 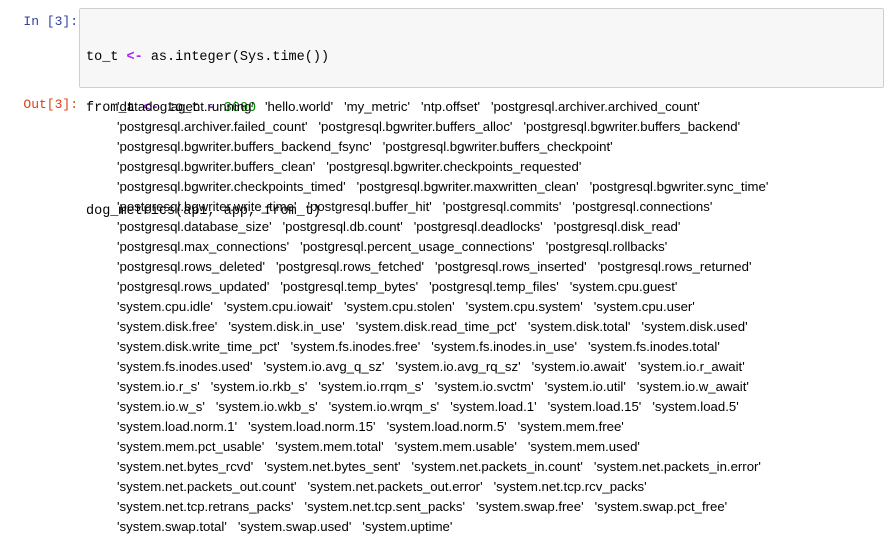 I want to click on output-prompt: Out[3]:, so click(x=50, y=104).